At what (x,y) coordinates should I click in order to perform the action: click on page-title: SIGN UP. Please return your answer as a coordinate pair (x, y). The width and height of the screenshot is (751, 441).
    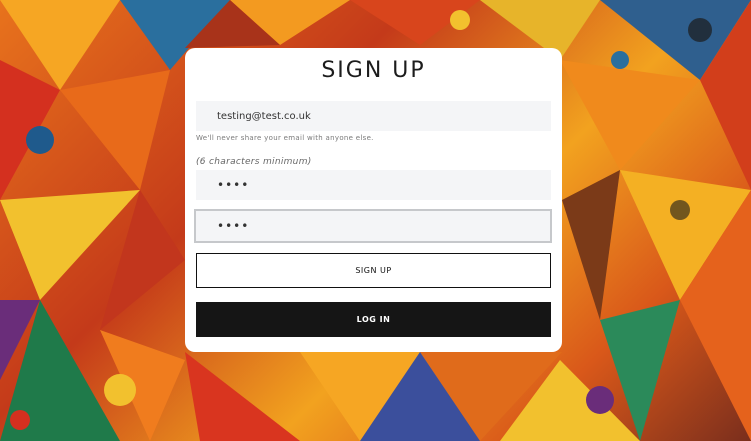
    Looking at the image, I should click on (373, 70).